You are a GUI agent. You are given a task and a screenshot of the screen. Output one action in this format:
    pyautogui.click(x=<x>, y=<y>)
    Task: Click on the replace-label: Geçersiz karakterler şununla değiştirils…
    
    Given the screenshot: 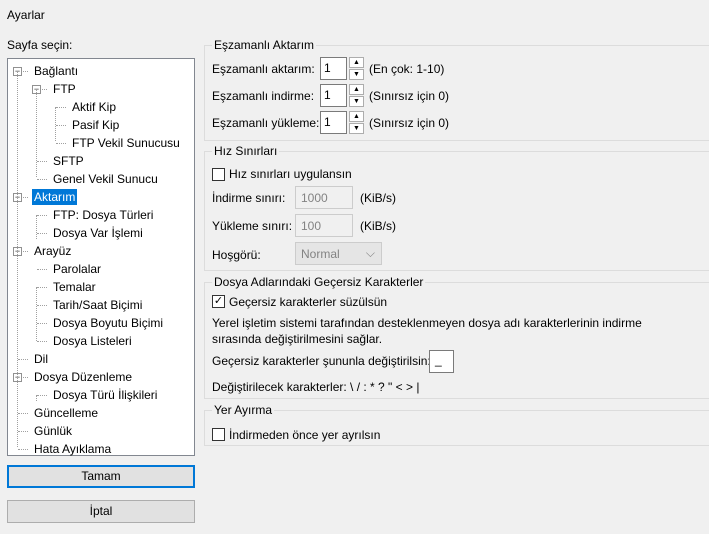 What is the action you would take?
    pyautogui.click(x=321, y=361)
    